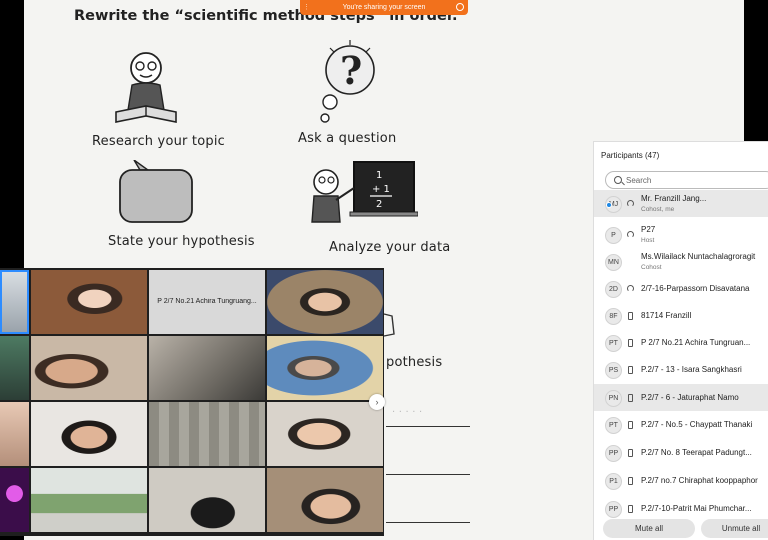 Image resolution: width=768 pixels, height=540 pixels. Describe the element at coordinates (407, 409) in the screenshot. I see `faint-text: . . . . .` at that location.